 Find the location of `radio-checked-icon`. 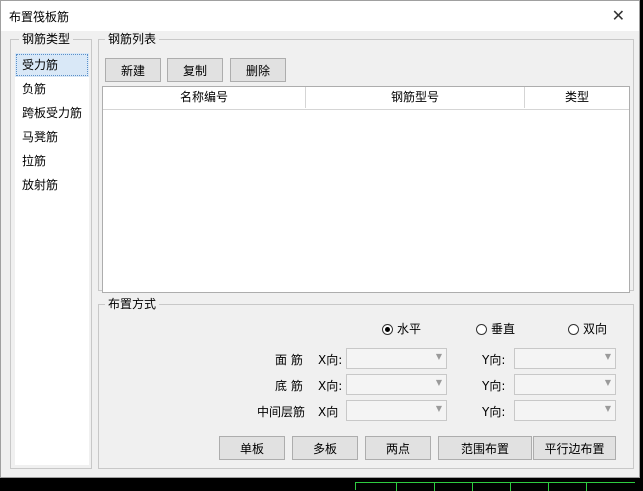

radio-checked-icon is located at coordinates (387, 329).